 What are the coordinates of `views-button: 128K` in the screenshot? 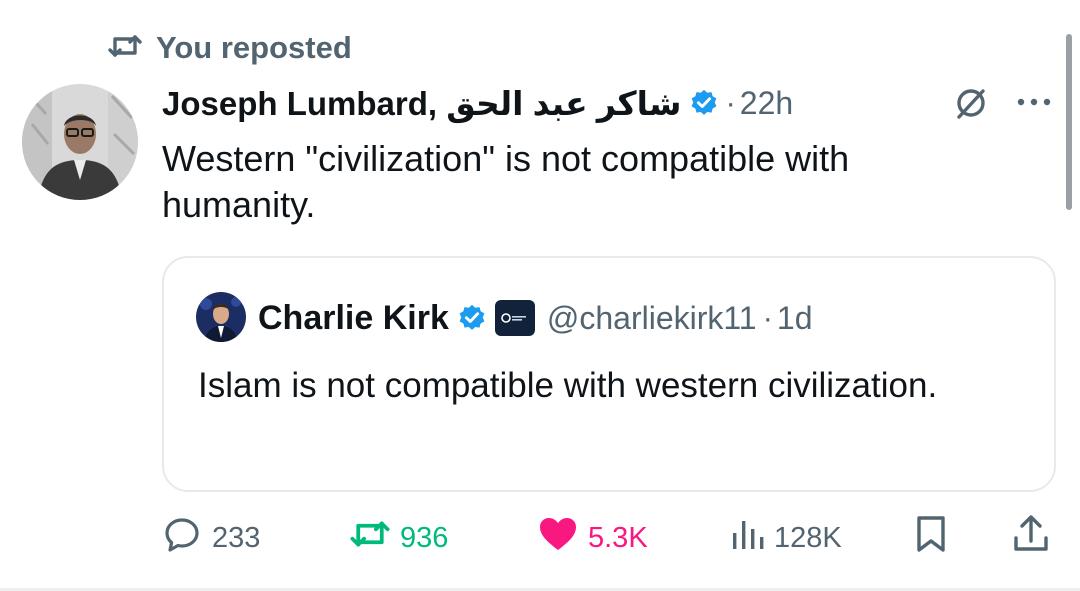 It's located at (786, 538).